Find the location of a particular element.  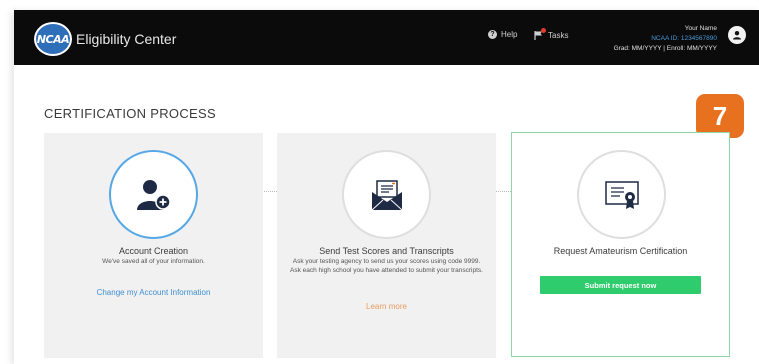

brand-title: Eligibility Center is located at coordinates (126, 39).